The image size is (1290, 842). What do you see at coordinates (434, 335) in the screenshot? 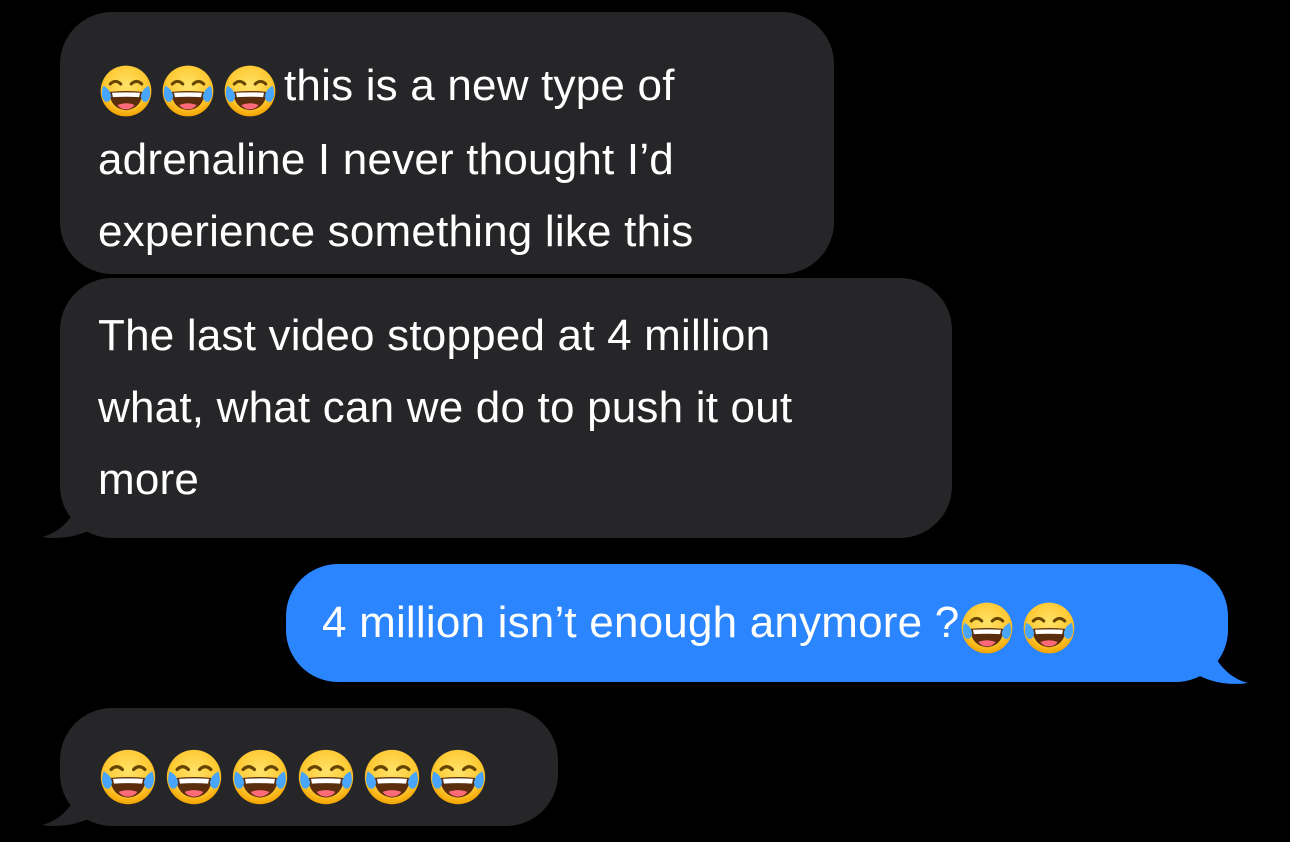
I see `message-line-1: The last video stopped at 4 million` at bounding box center [434, 335].